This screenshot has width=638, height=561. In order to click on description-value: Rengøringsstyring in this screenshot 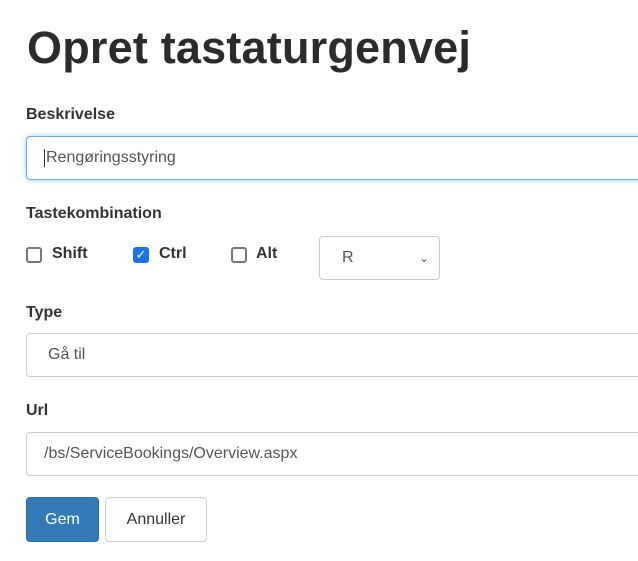, I will do `click(111, 157)`.